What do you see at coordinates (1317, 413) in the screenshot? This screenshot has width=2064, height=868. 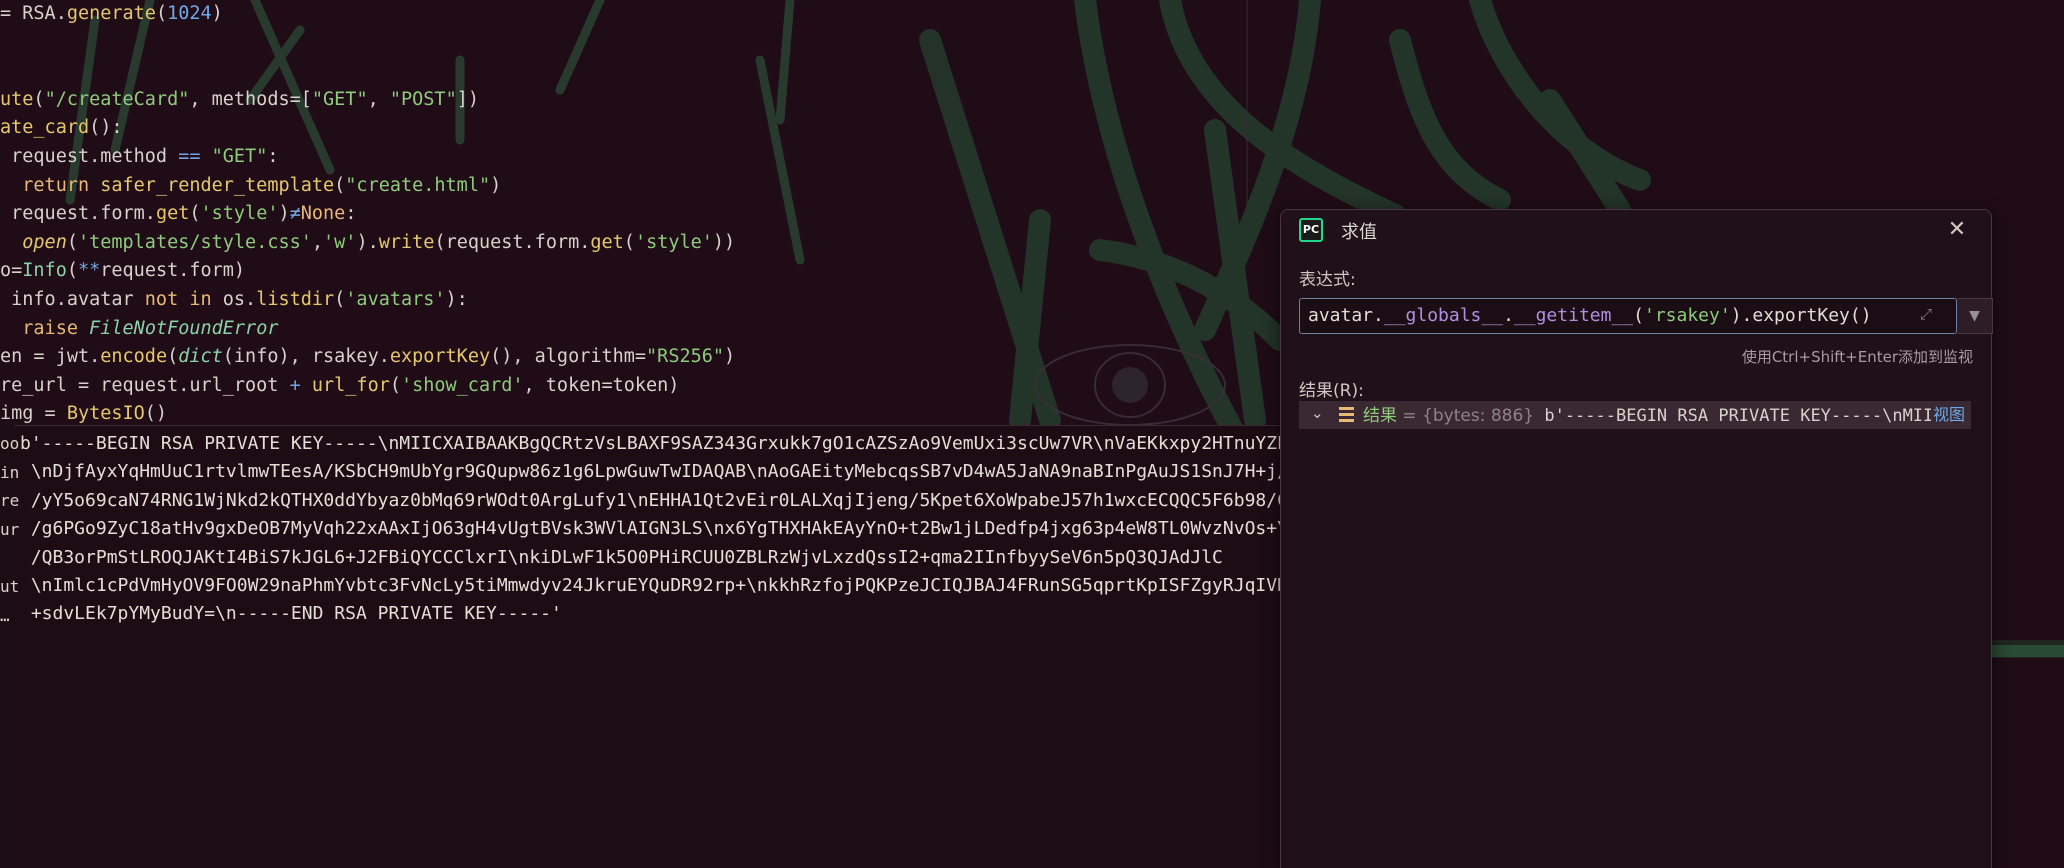 I see `chevron-down-icon: ⌄` at bounding box center [1317, 413].